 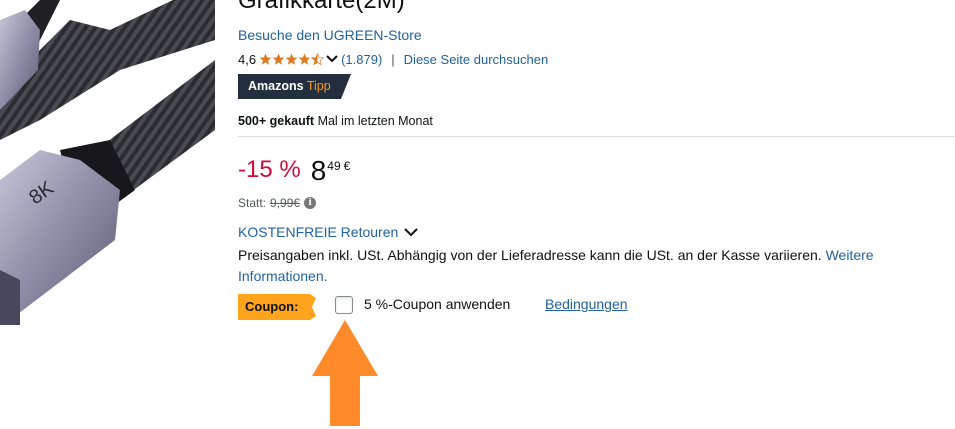 What do you see at coordinates (318, 232) in the screenshot?
I see `free-returns-label: KOSTENFREIE Retouren` at bounding box center [318, 232].